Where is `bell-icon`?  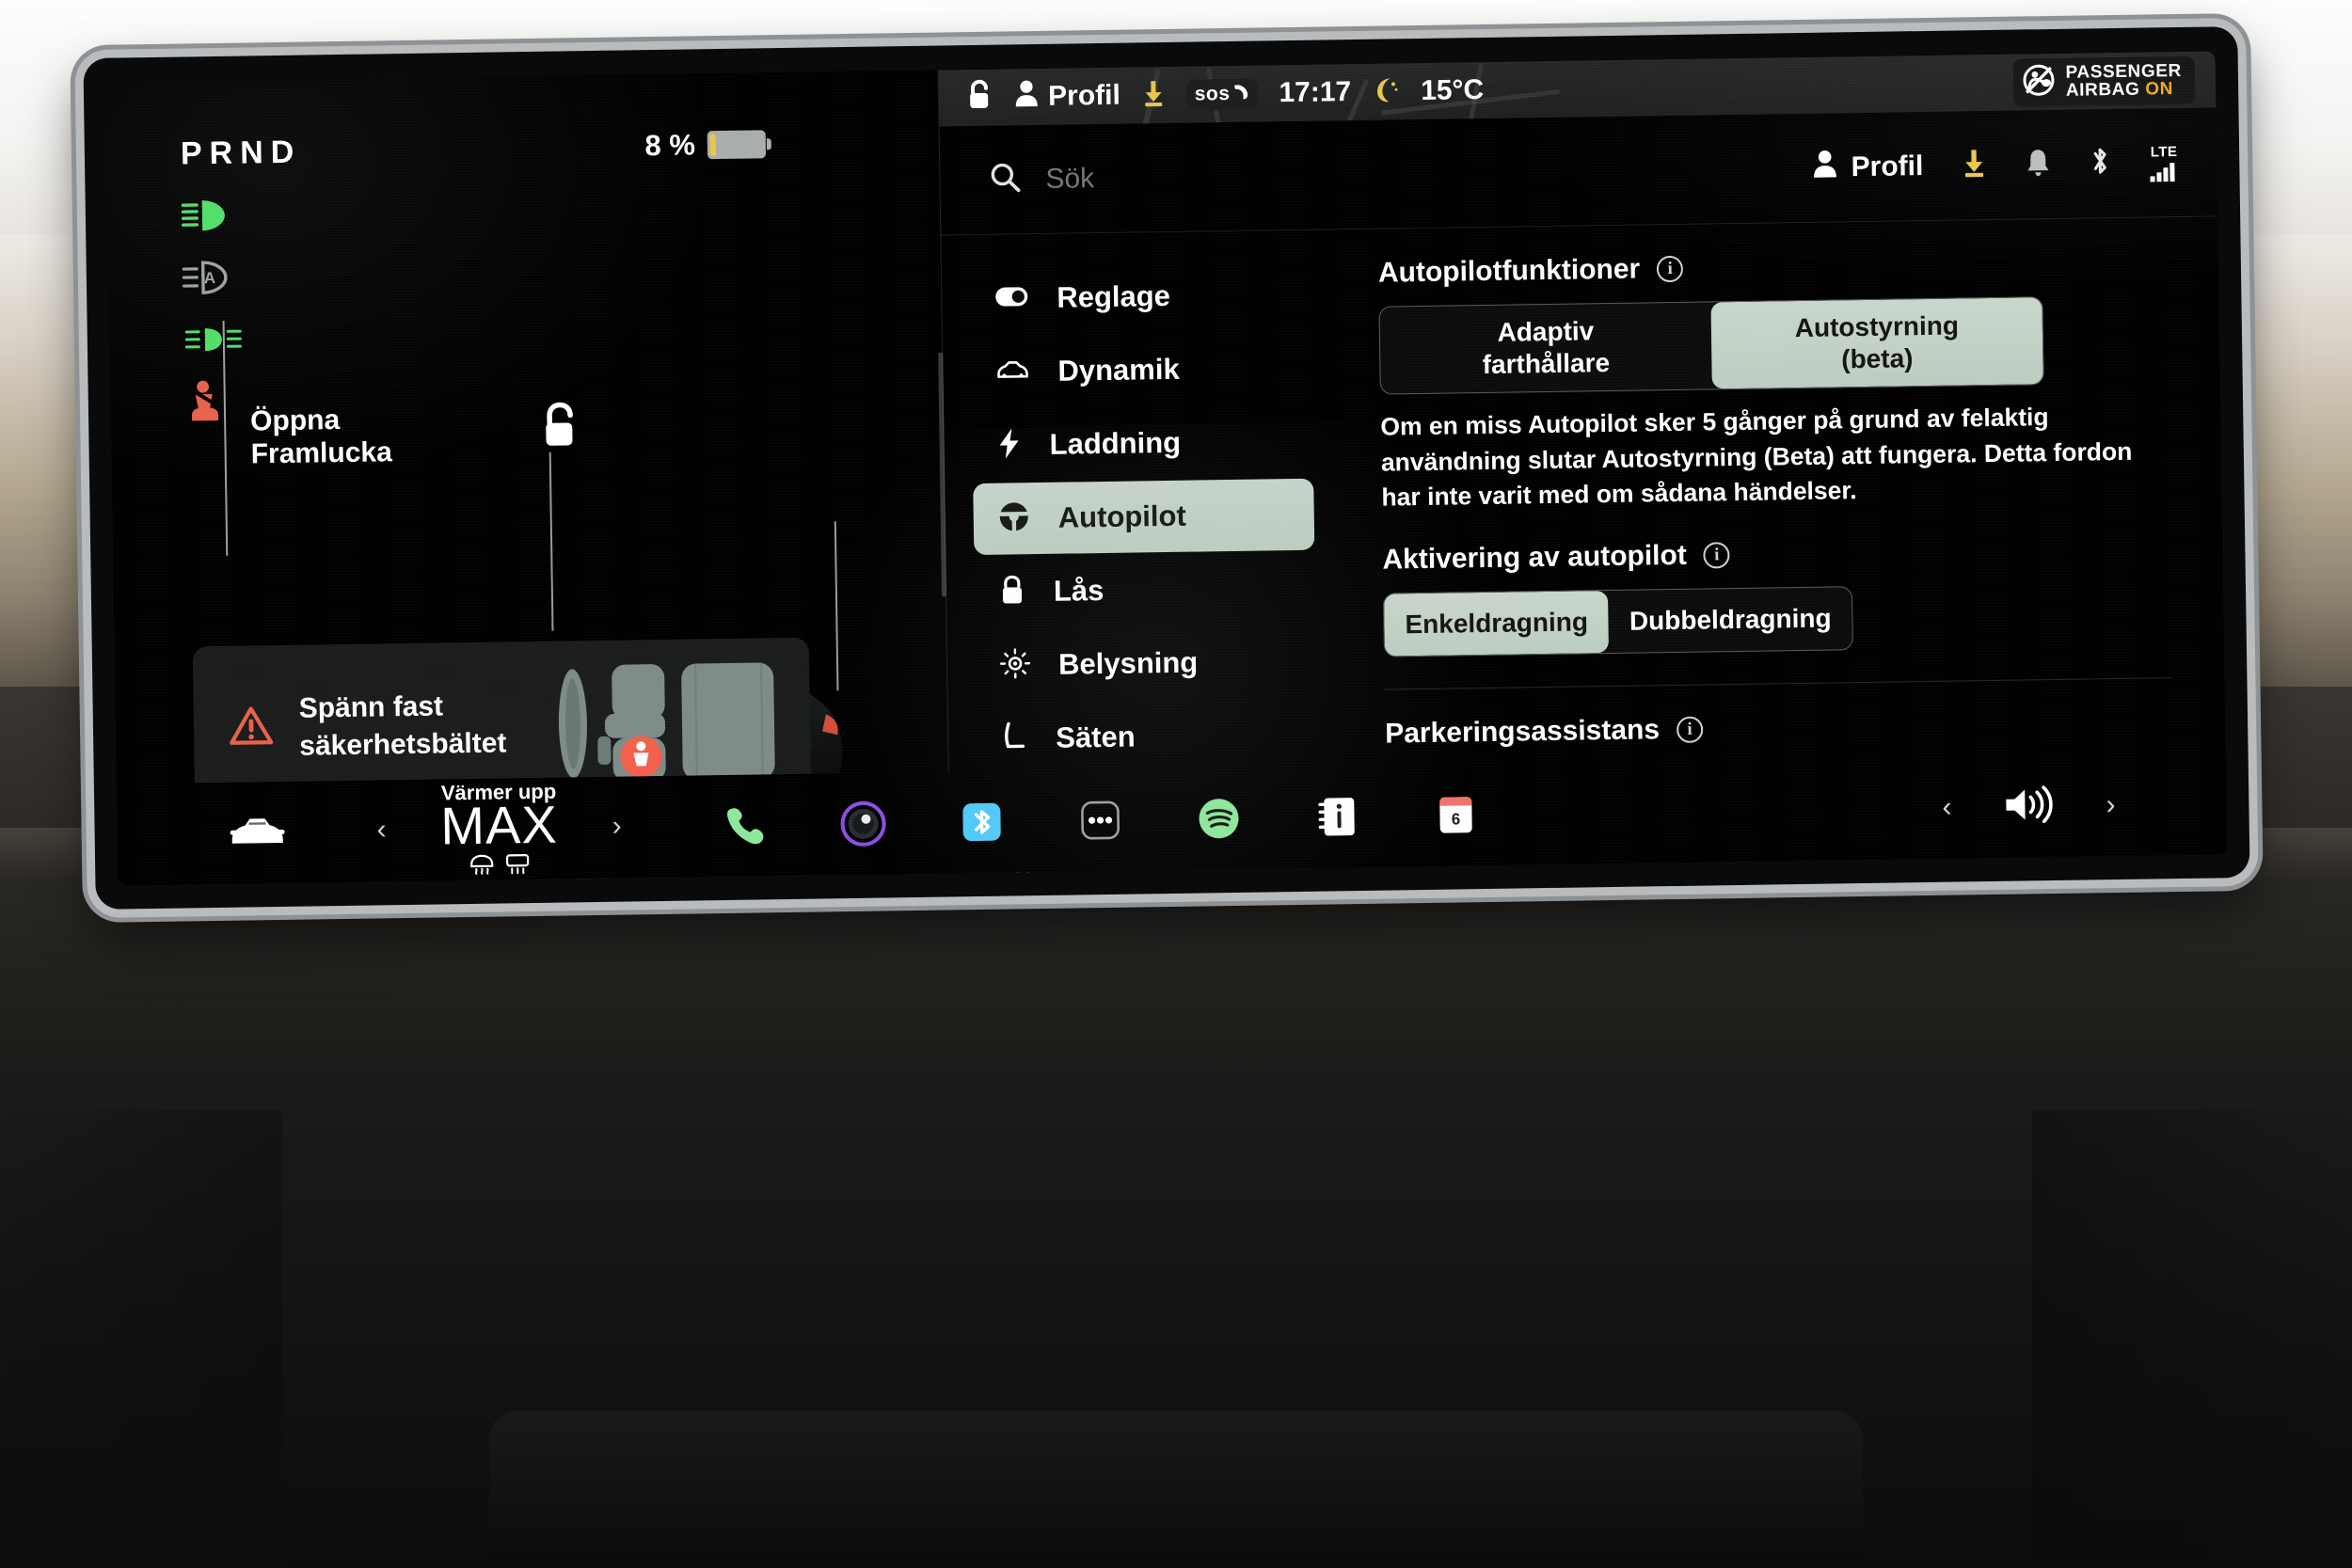 bell-icon is located at coordinates (2038, 164).